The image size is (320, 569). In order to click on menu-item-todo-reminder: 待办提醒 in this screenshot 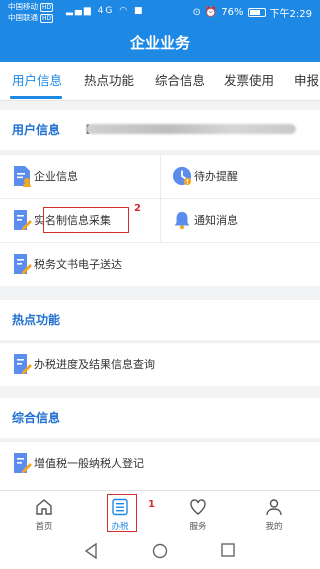, I will do `click(240, 176)`.